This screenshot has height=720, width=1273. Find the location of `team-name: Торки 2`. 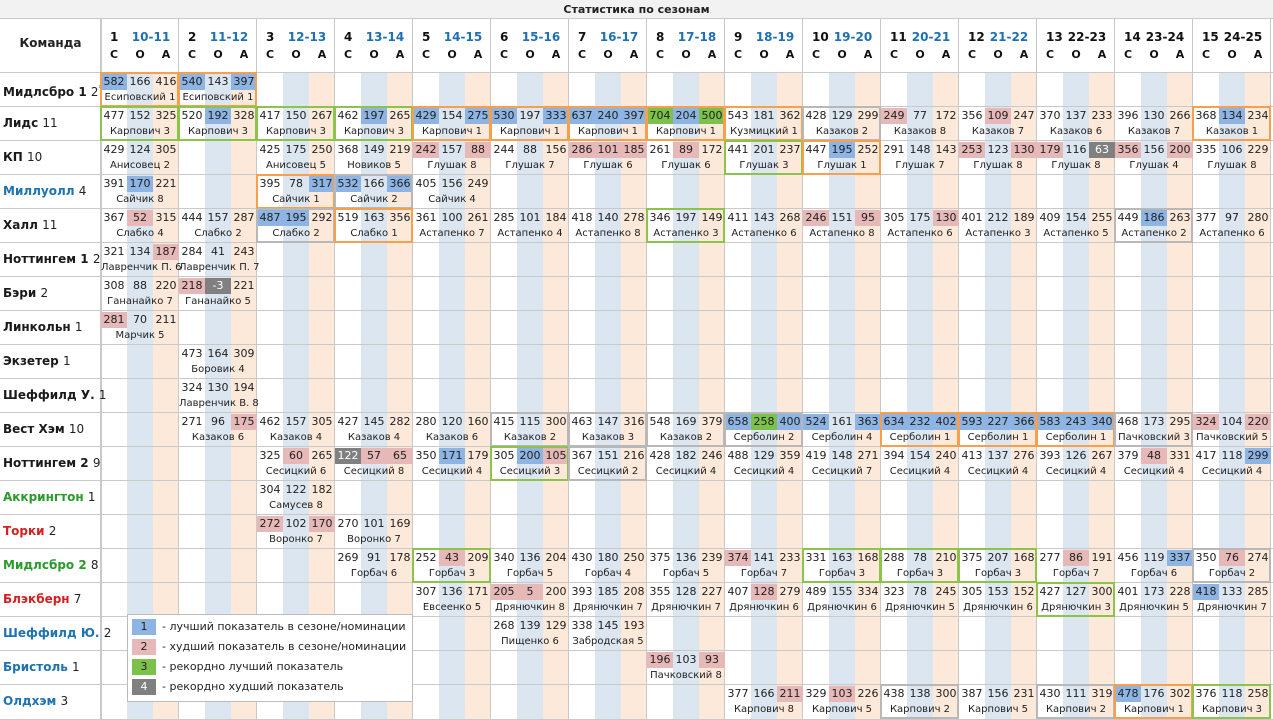

team-name: Торки 2 is located at coordinates (29, 531).